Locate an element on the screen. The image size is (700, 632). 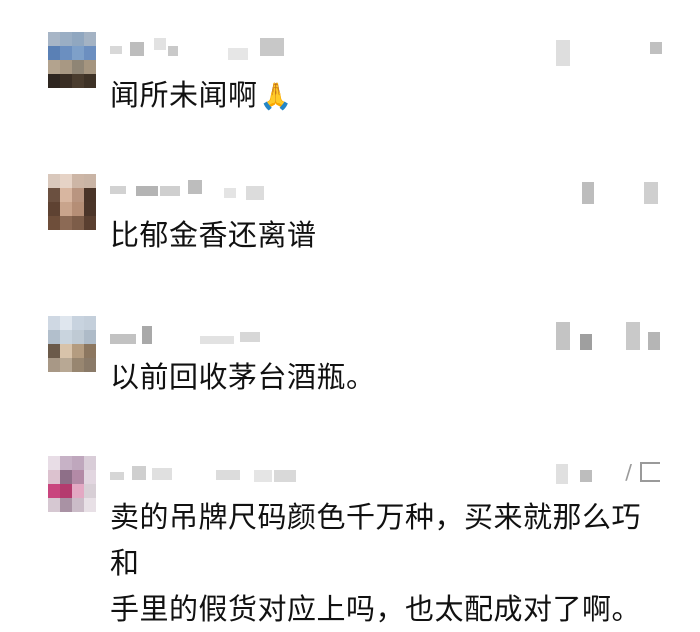
comment-text: 比郁金香还离谱 is located at coordinates (213, 235).